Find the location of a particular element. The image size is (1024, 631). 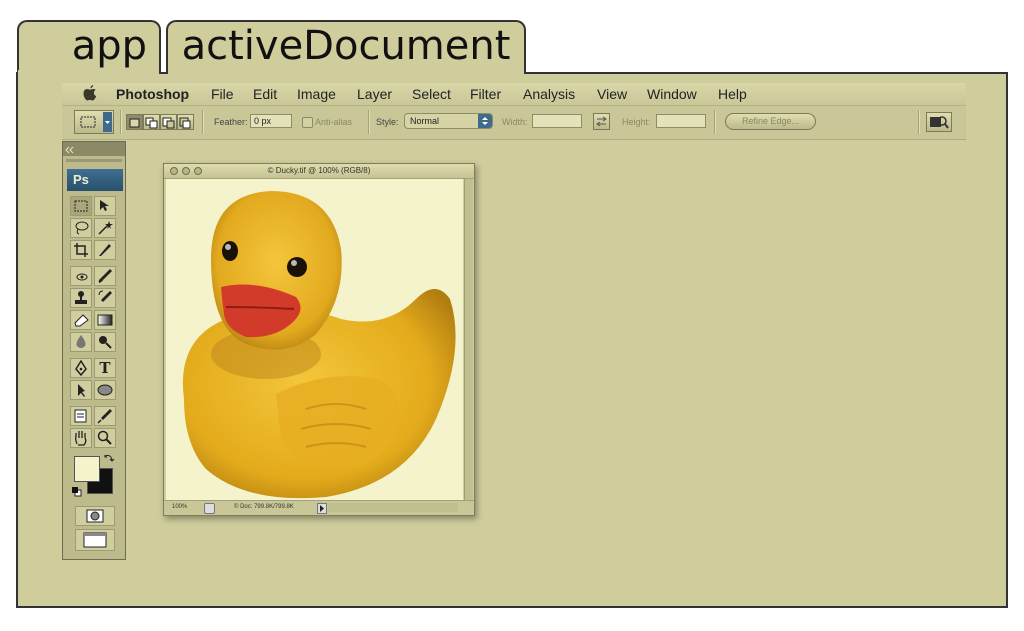

bridge-button is located at coordinates (939, 122).